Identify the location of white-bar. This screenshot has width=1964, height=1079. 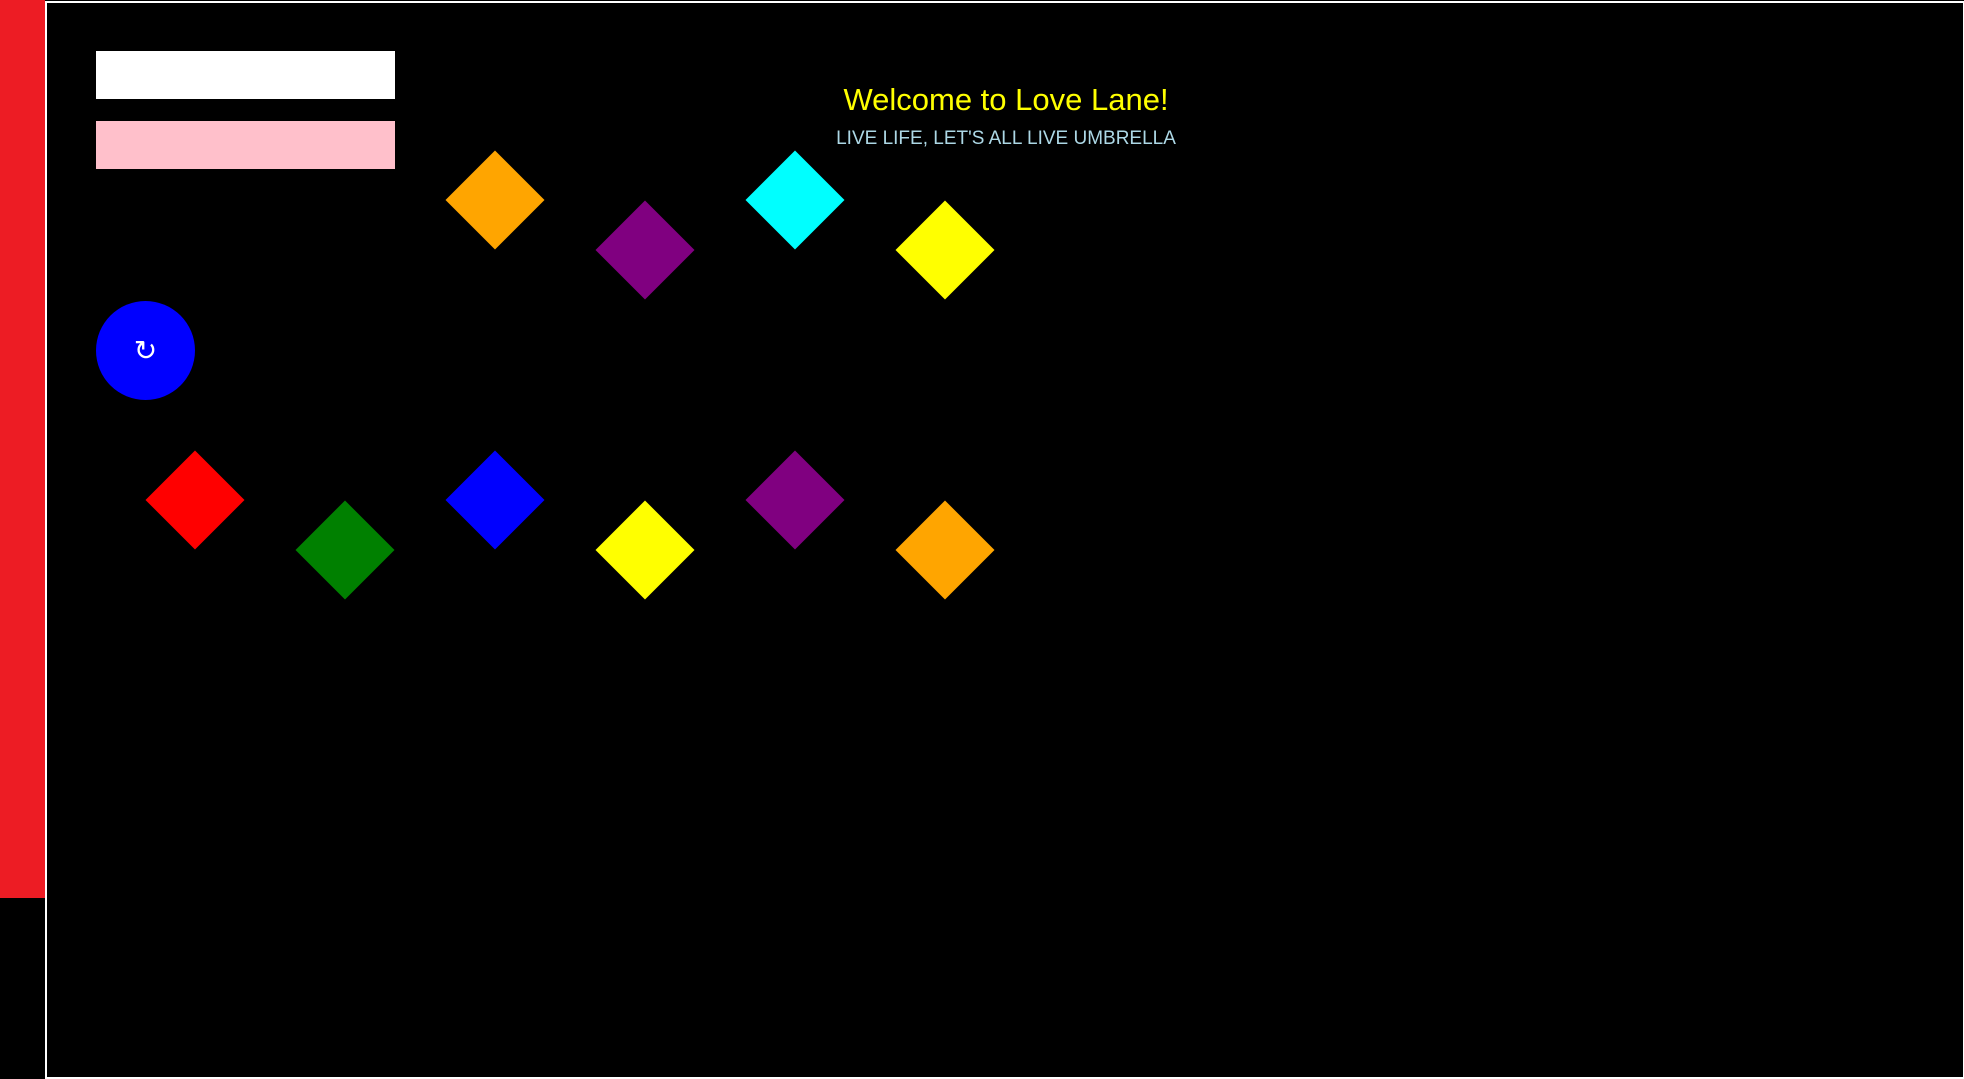
(245, 75).